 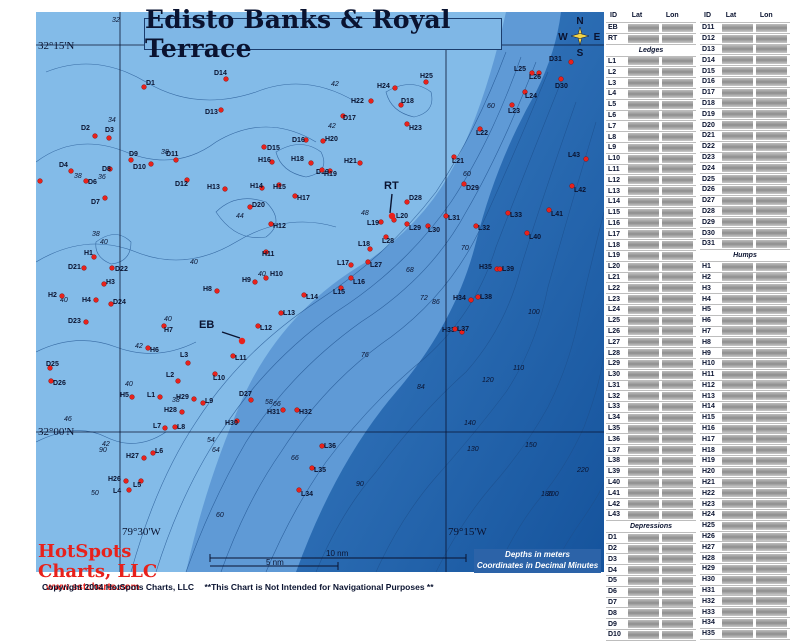 What do you see at coordinates (651, 571) in the screenshot?
I see `table-row: D4` at bounding box center [651, 571].